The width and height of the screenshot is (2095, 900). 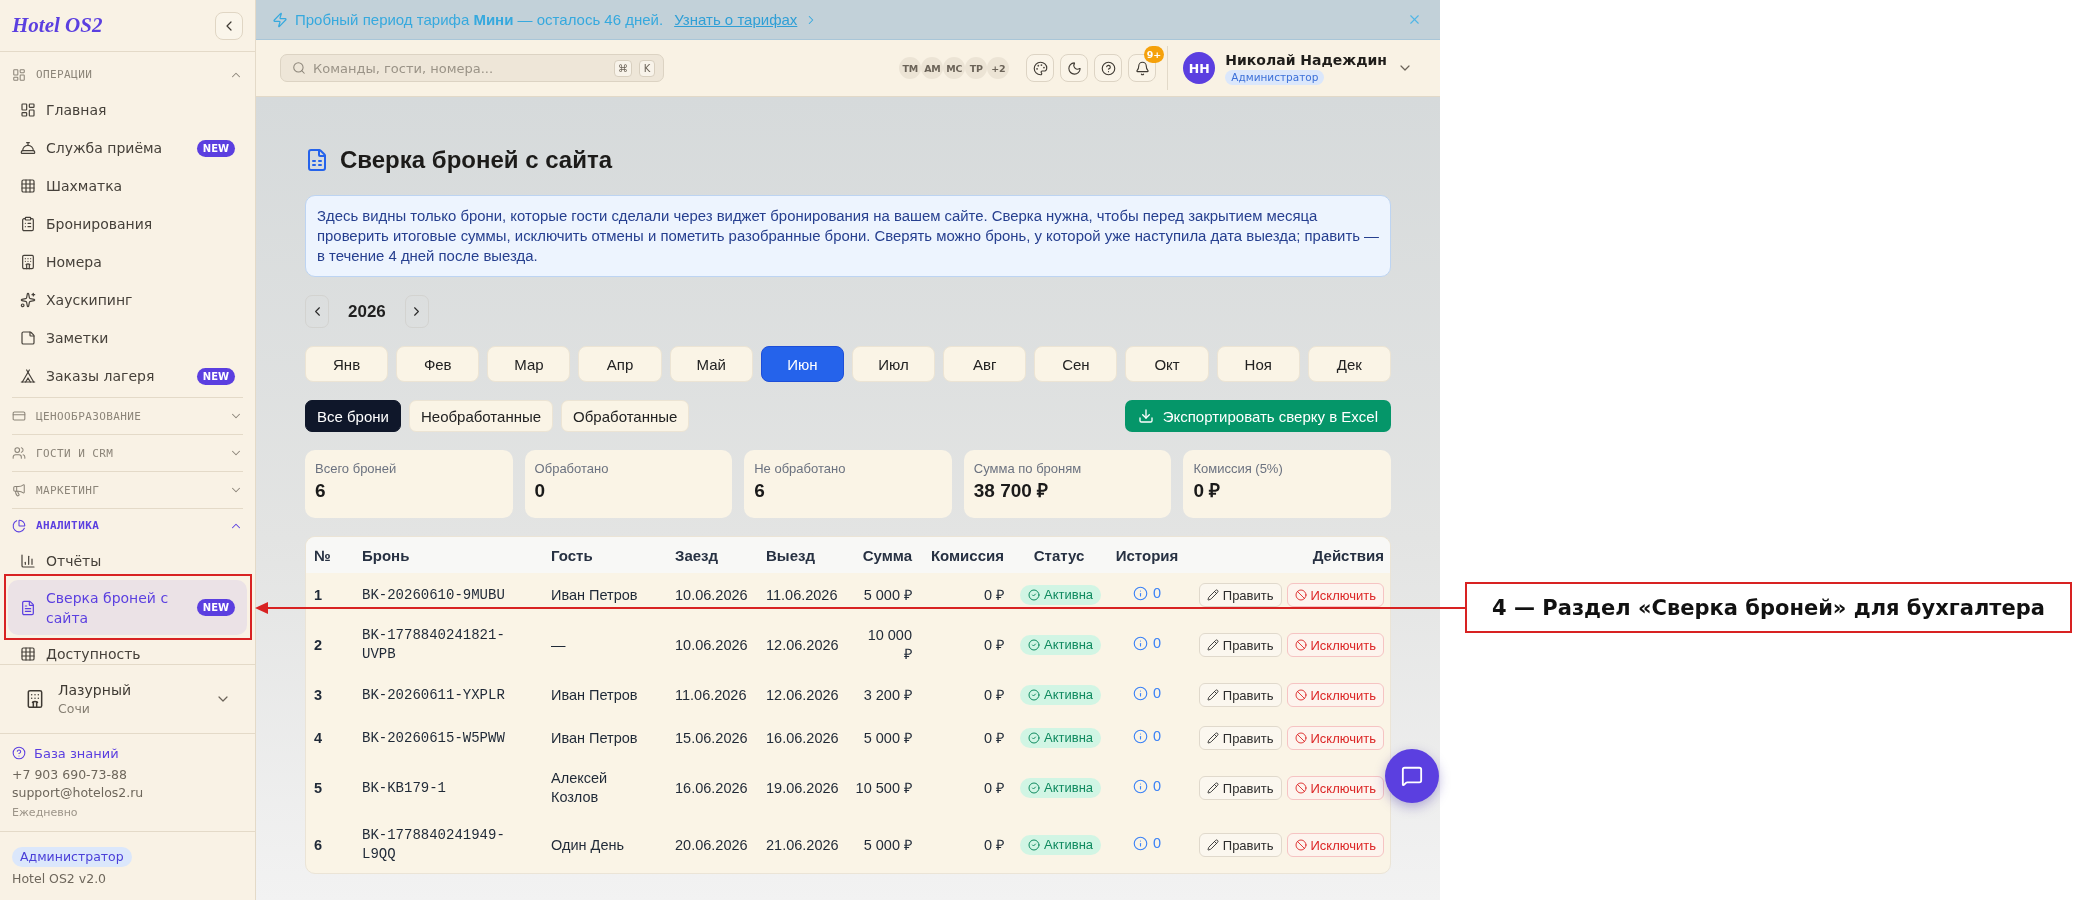 I want to click on month-tab: Янв, so click(x=347, y=364).